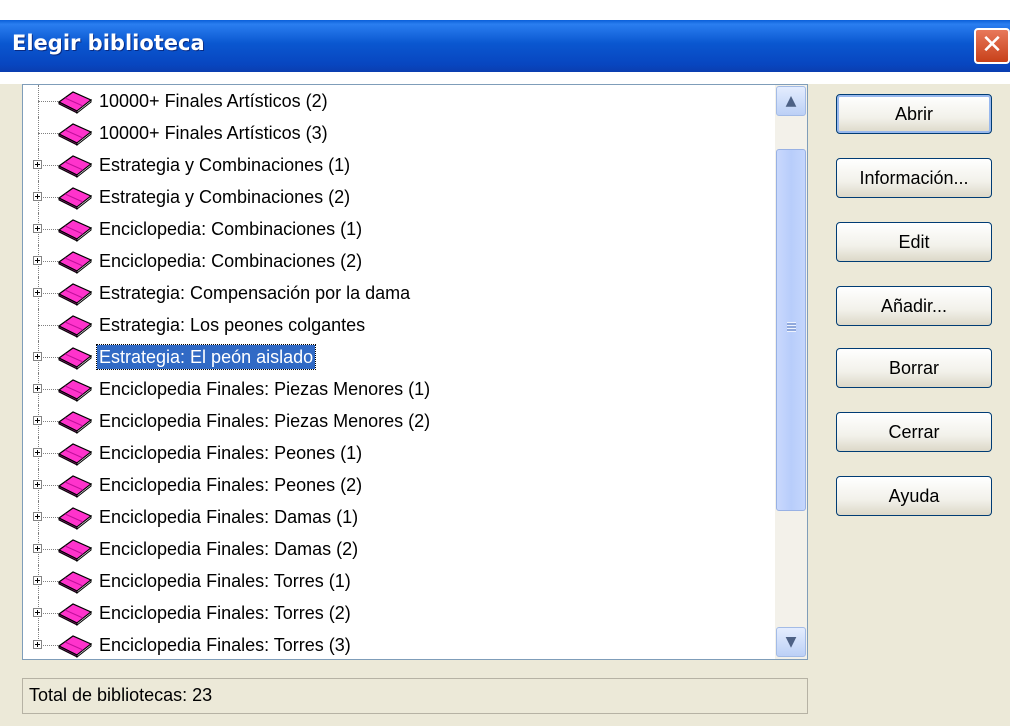 The width and height of the screenshot is (1010, 726). What do you see at coordinates (399, 613) in the screenshot?
I see `tree-item: Enciclopedia Finales: Torres (2)` at bounding box center [399, 613].